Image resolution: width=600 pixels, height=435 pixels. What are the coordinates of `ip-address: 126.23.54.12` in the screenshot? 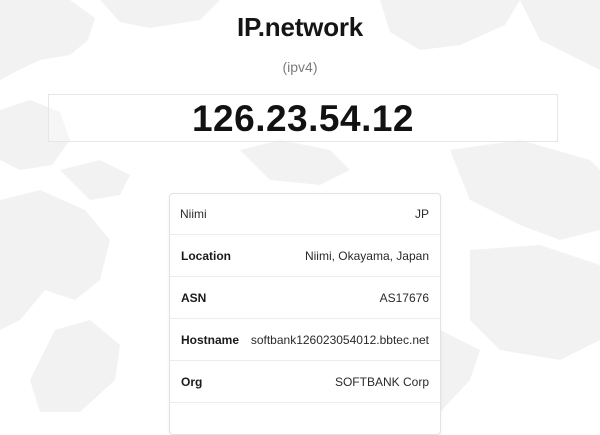 It's located at (303, 118).